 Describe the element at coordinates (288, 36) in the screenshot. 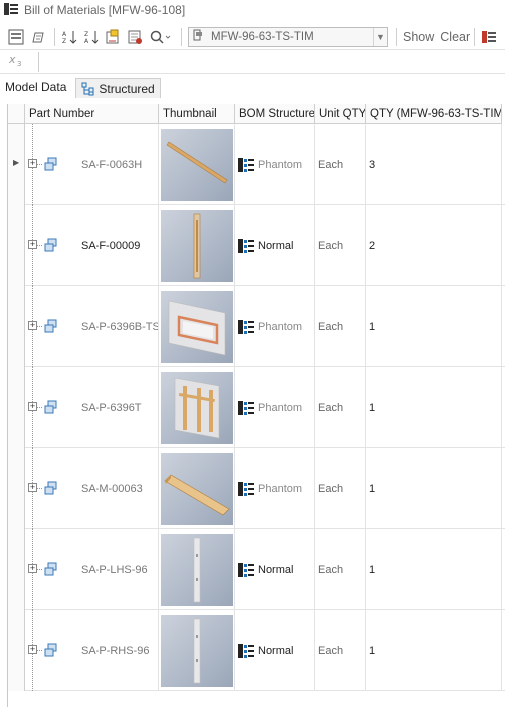

I see `model-state-dropdown: MFW-96-63-TS-TIM ▼` at that location.